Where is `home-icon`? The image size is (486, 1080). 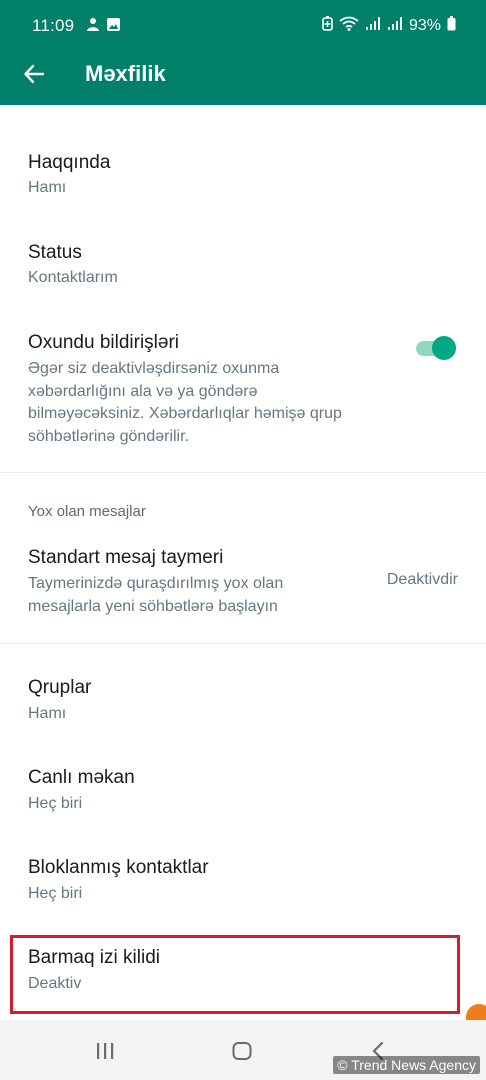 home-icon is located at coordinates (242, 1051).